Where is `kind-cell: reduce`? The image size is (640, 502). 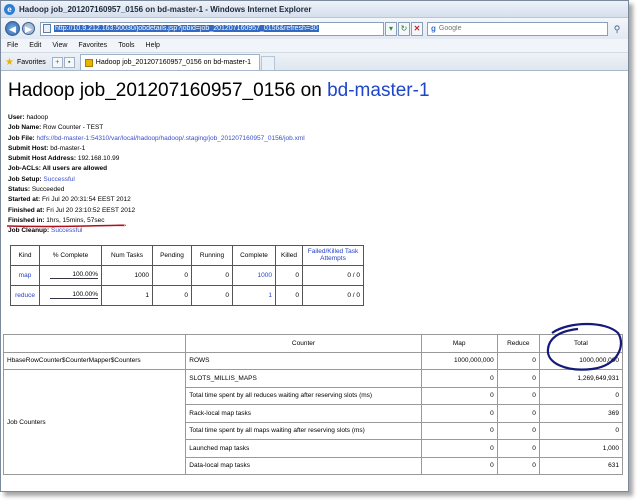 kind-cell: reduce is located at coordinates (25, 295).